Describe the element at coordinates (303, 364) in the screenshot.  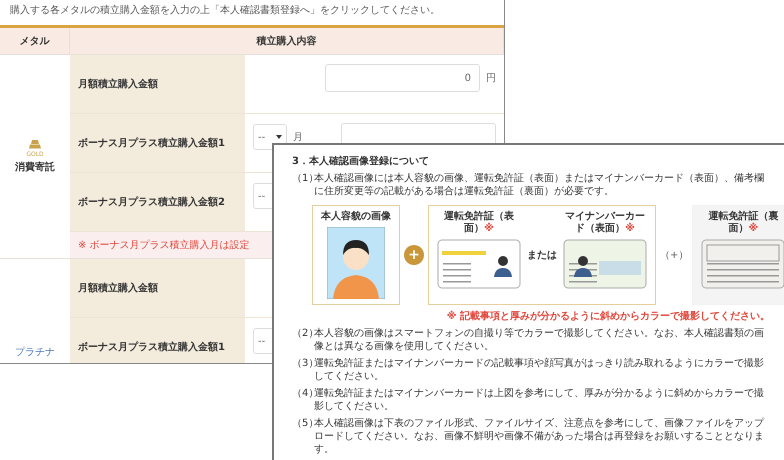
I see `item-number: （3）` at that location.